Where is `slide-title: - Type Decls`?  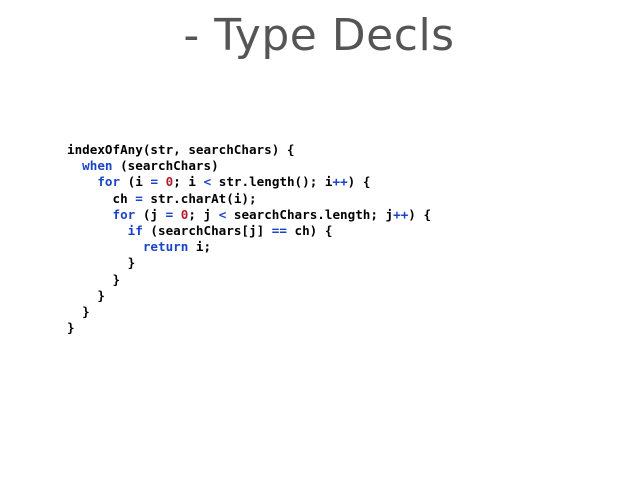
slide-title: - Type Decls is located at coordinates (319, 35).